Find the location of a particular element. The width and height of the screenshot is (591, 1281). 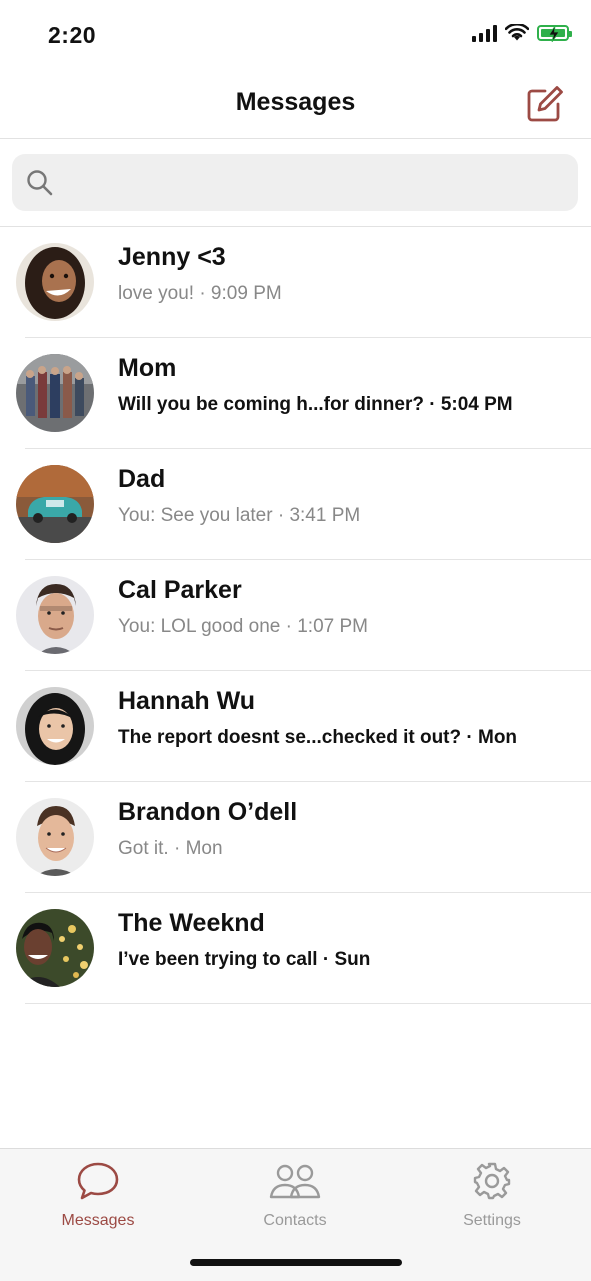

compose-button is located at coordinates (545, 104).